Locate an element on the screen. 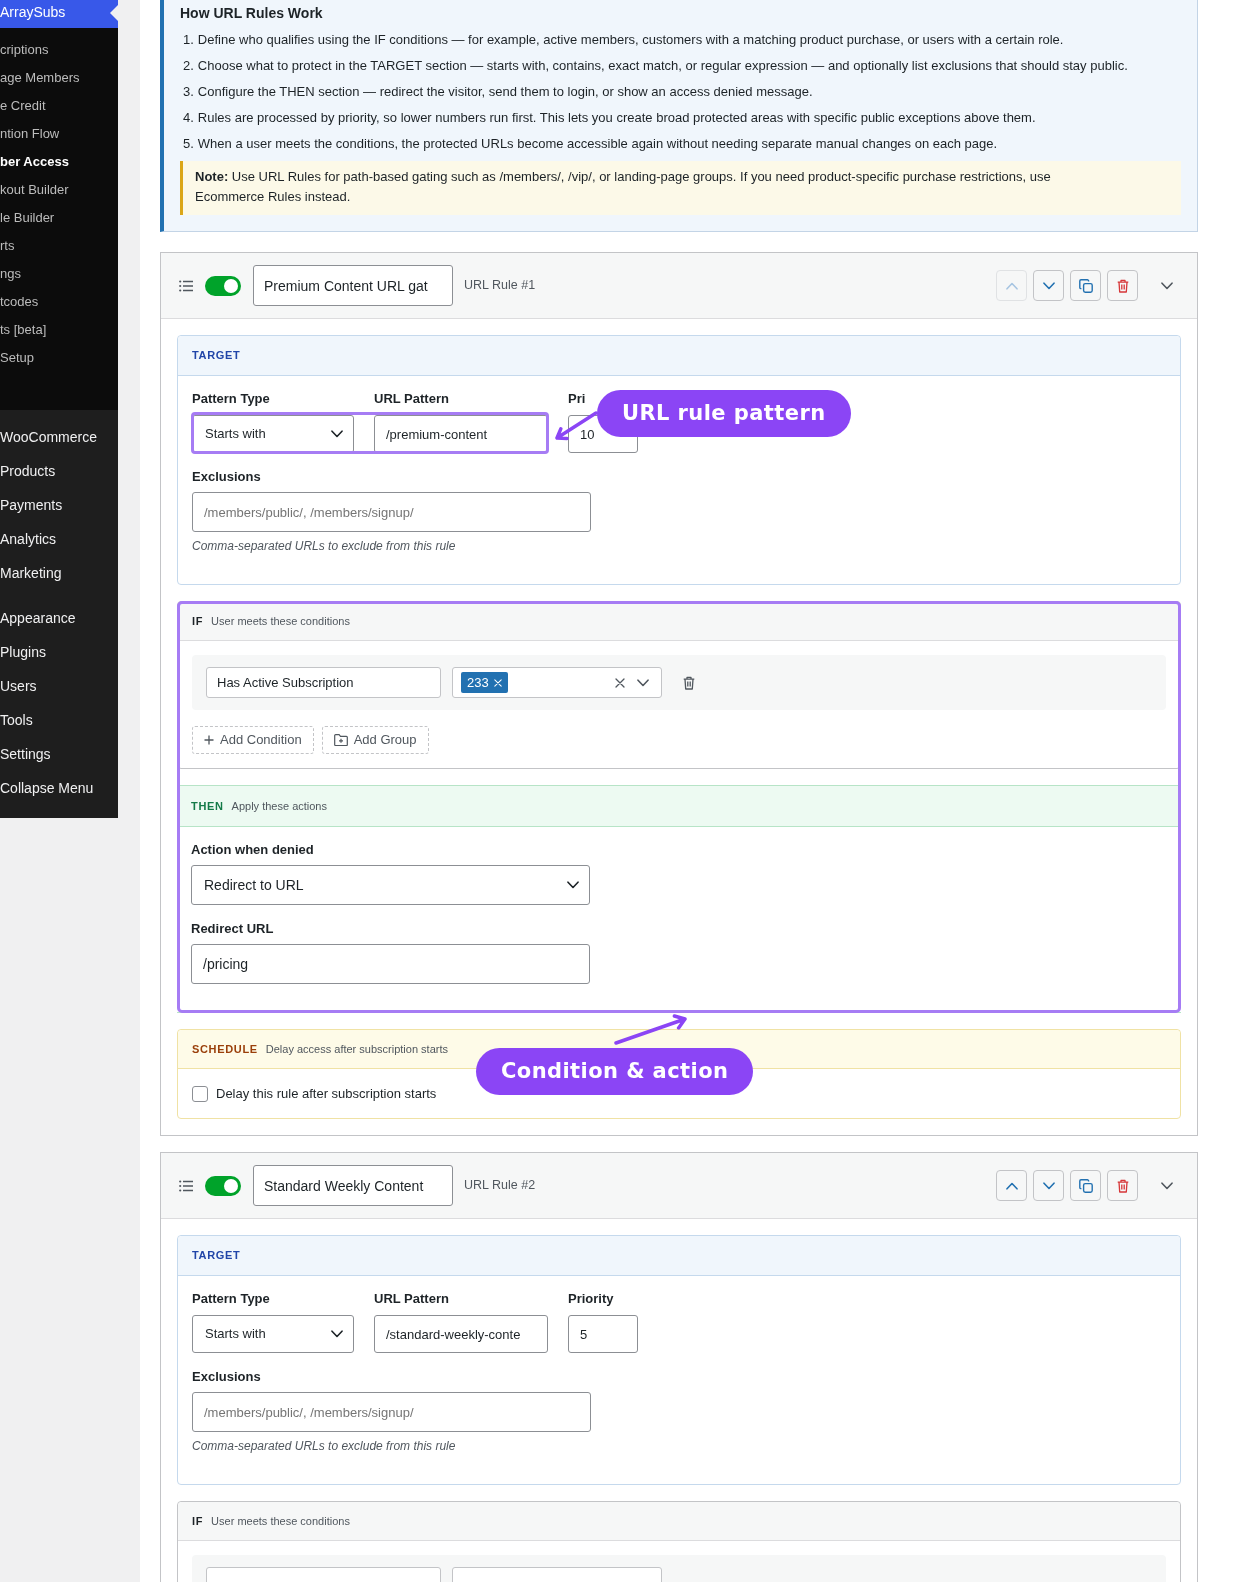 Image resolution: width=1238 pixels, height=1582 pixels. add-condition-button: Add Condition is located at coordinates (253, 740).